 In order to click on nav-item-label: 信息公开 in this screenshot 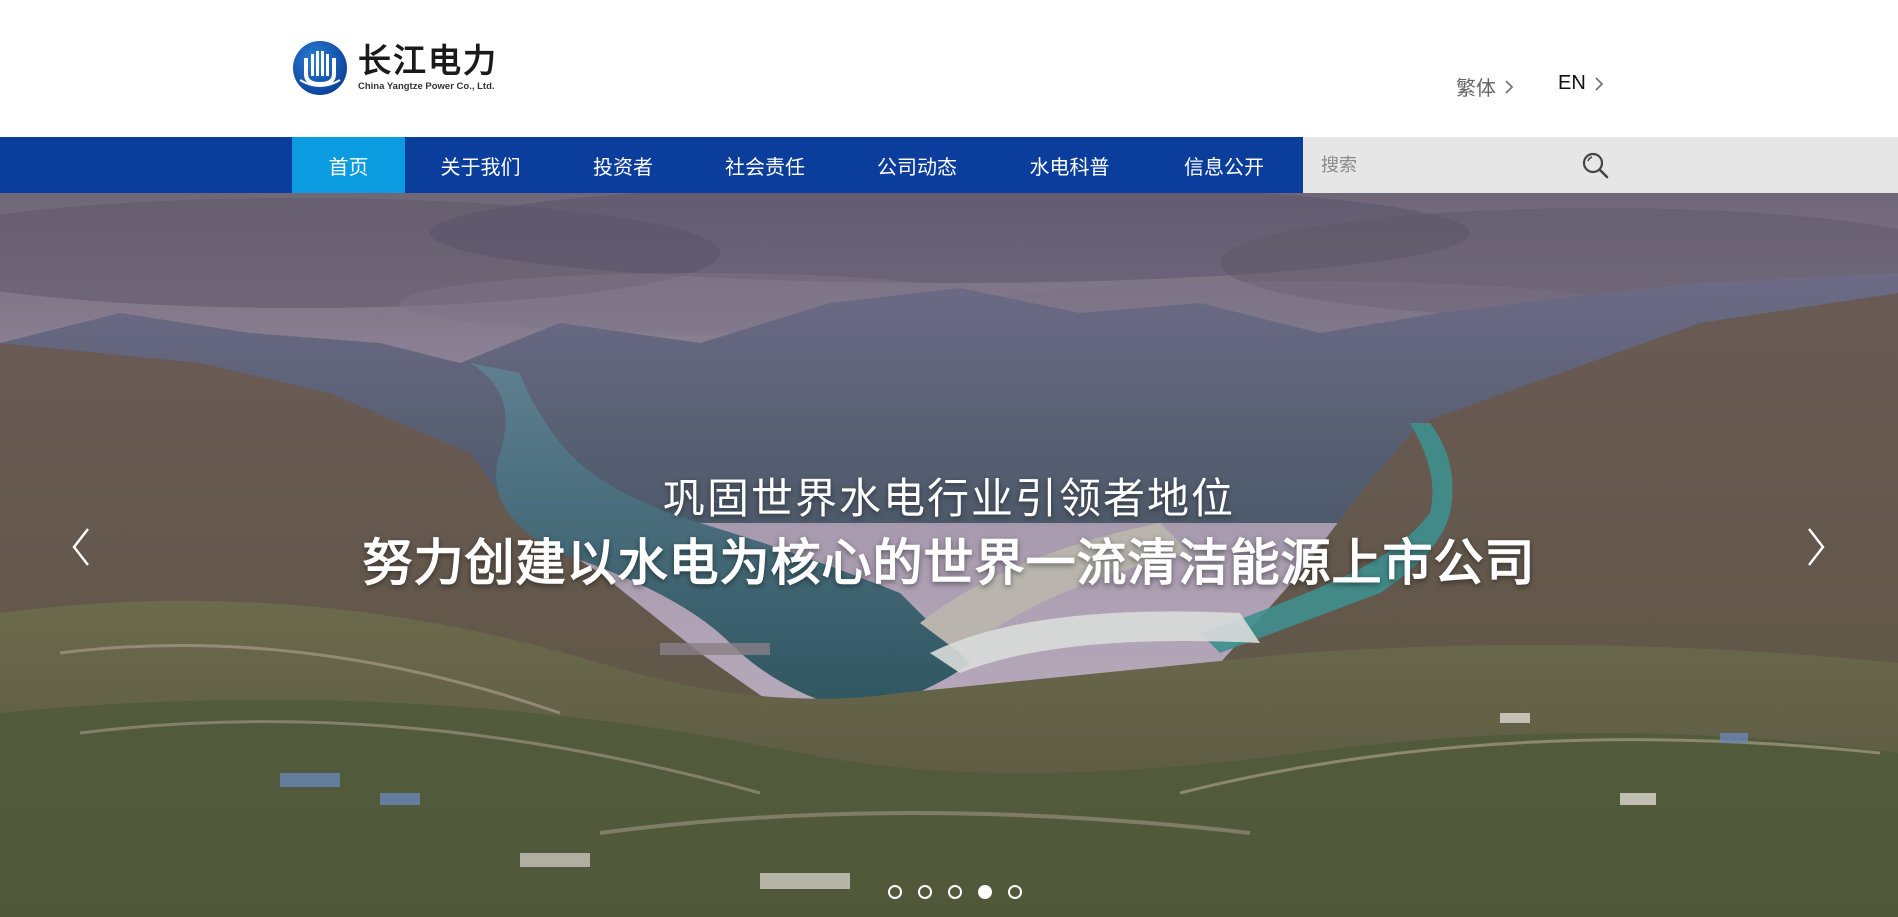, I will do `click(1224, 166)`.